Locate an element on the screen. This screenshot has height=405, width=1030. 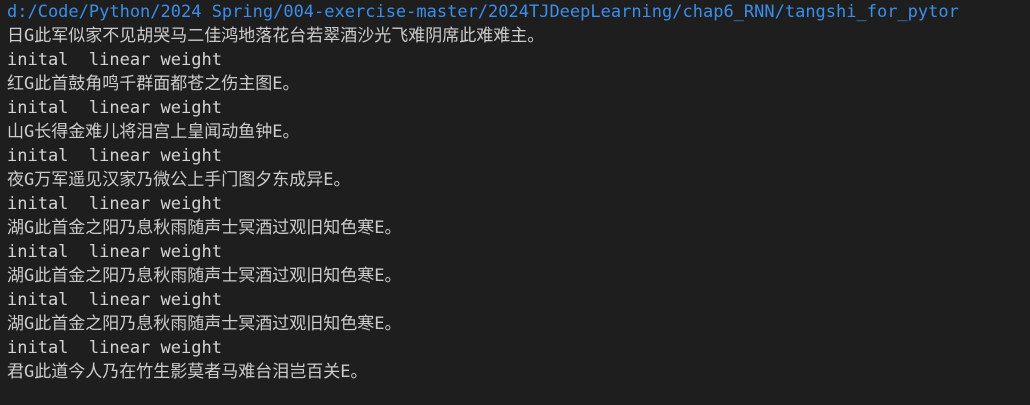
terminal-line-poem-1: 日G此军似家不见胡哭马二佳鸿地落花台若翠酒沙光飞难阴席此难难主。 is located at coordinates (276, 36).